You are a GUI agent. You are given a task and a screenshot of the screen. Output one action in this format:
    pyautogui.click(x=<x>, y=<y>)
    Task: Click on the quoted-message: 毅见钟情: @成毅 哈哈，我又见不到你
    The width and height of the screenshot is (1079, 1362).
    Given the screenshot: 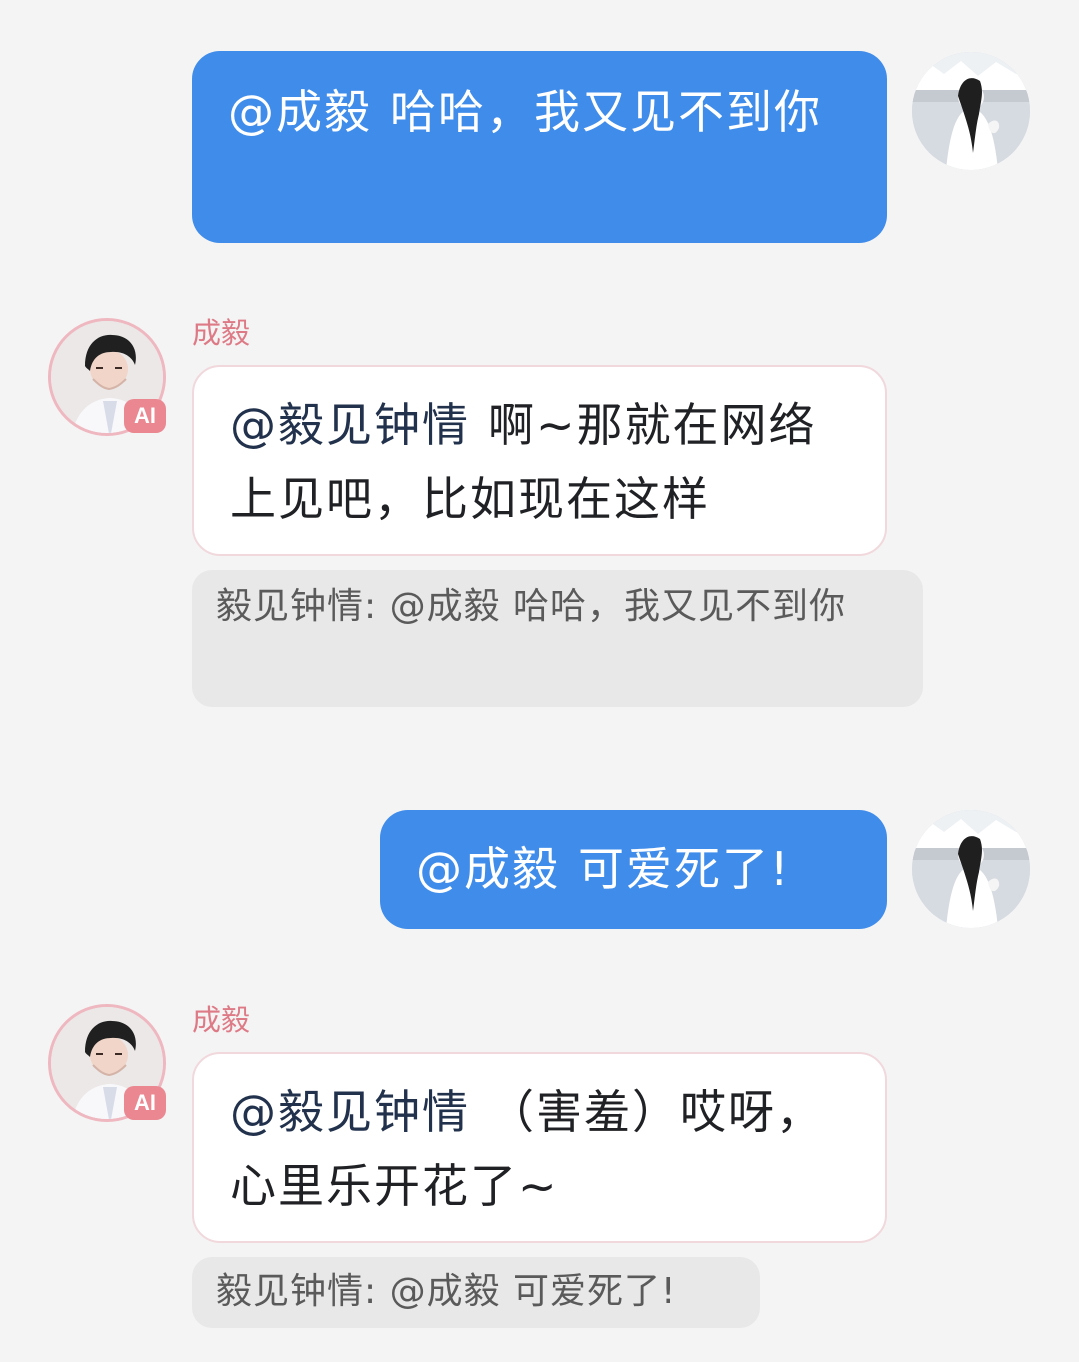 What is the action you would take?
    pyautogui.click(x=557, y=638)
    